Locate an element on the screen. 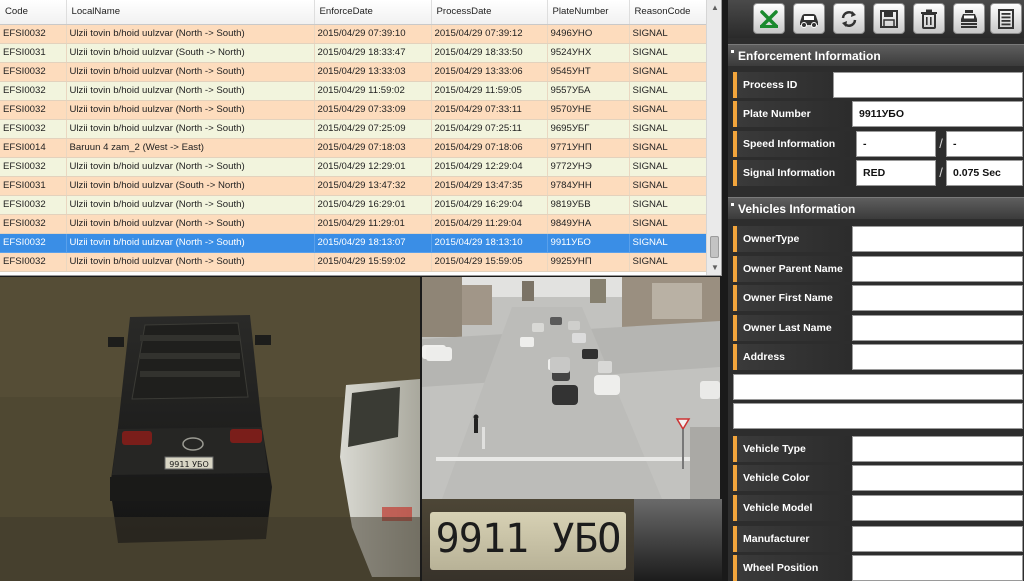  wheel-position-label: Wheel Position is located at coordinates (791, 568).